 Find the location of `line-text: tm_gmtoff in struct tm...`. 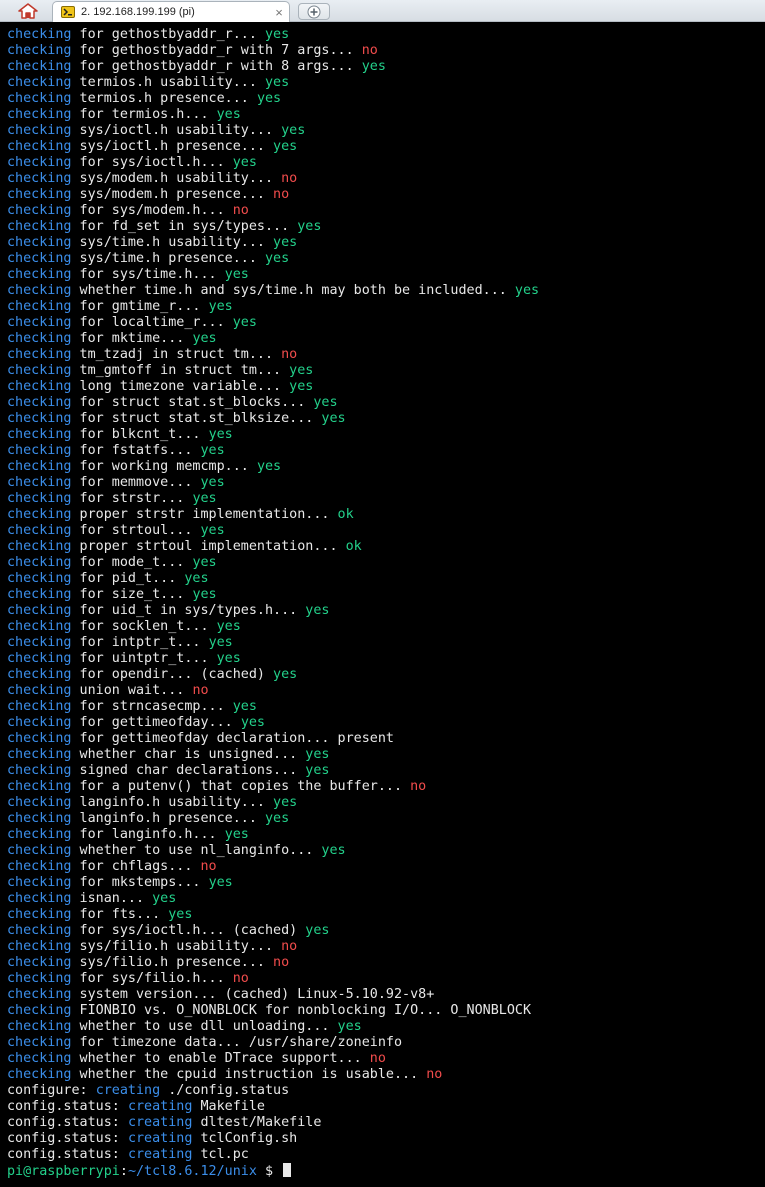

line-text: tm_gmtoff in struct tm... is located at coordinates (180, 370).